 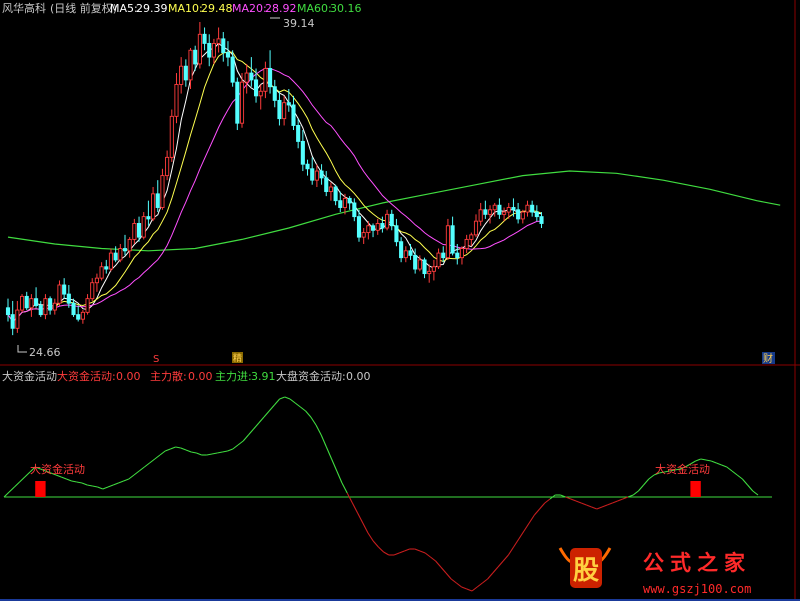 I want to click on low-annotation: 24.66, so click(x=45, y=352).